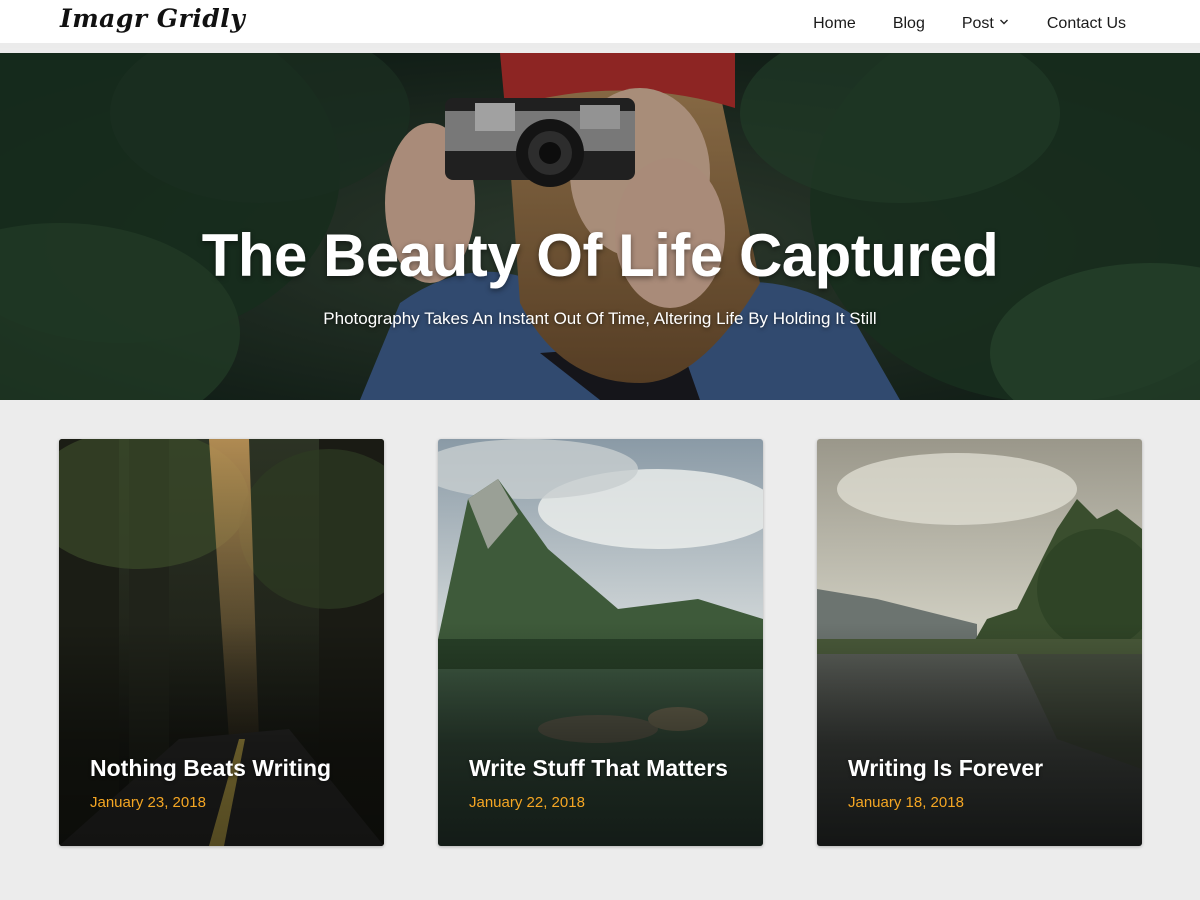 The image size is (1200, 900). I want to click on nav-item-label: Home, so click(834, 23).